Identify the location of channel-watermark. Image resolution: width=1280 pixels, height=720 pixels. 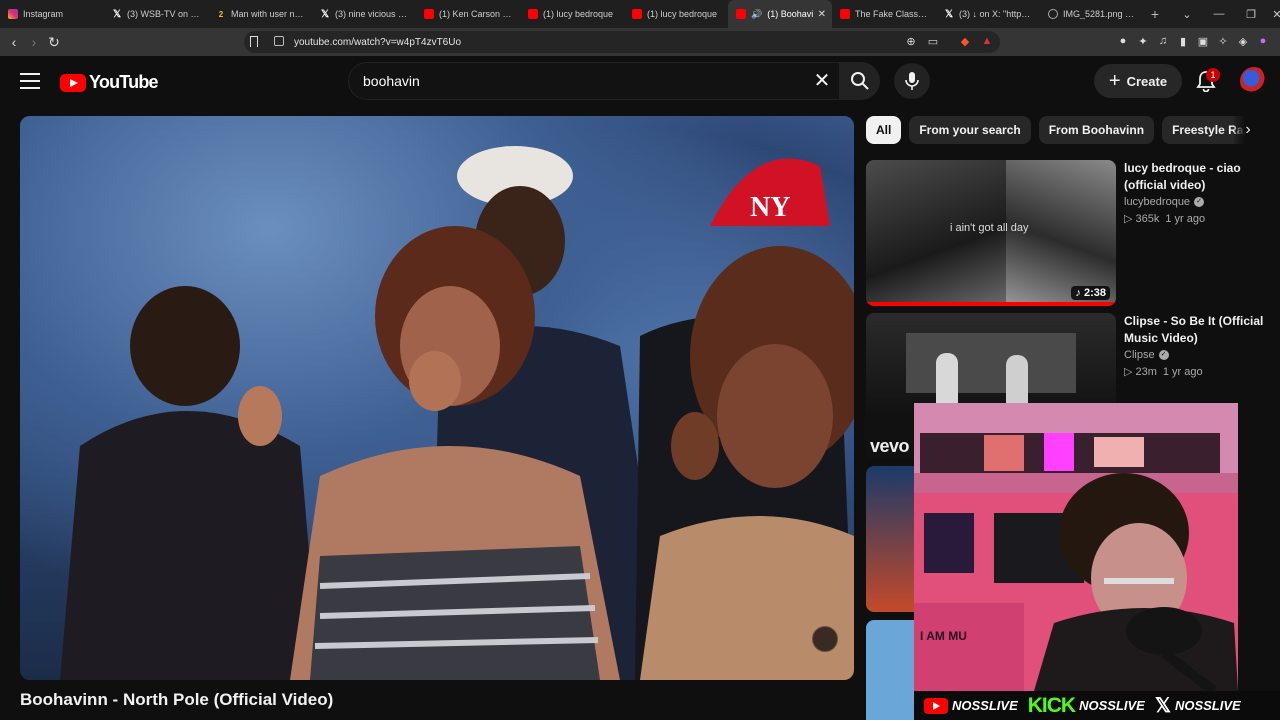
(825, 639).